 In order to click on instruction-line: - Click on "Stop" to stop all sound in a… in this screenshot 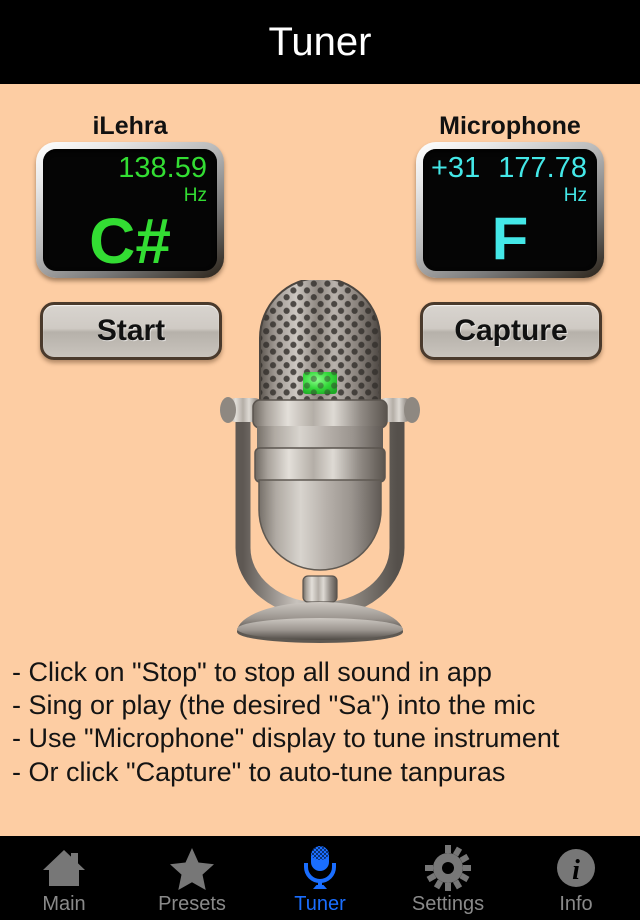, I will do `click(252, 672)`.